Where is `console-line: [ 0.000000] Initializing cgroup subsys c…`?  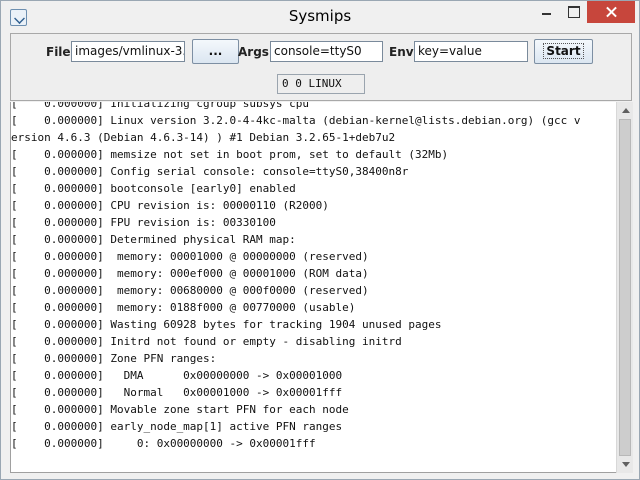
console-line: [ 0.000000] Initializing cgroup subsys c… is located at coordinates (160, 106).